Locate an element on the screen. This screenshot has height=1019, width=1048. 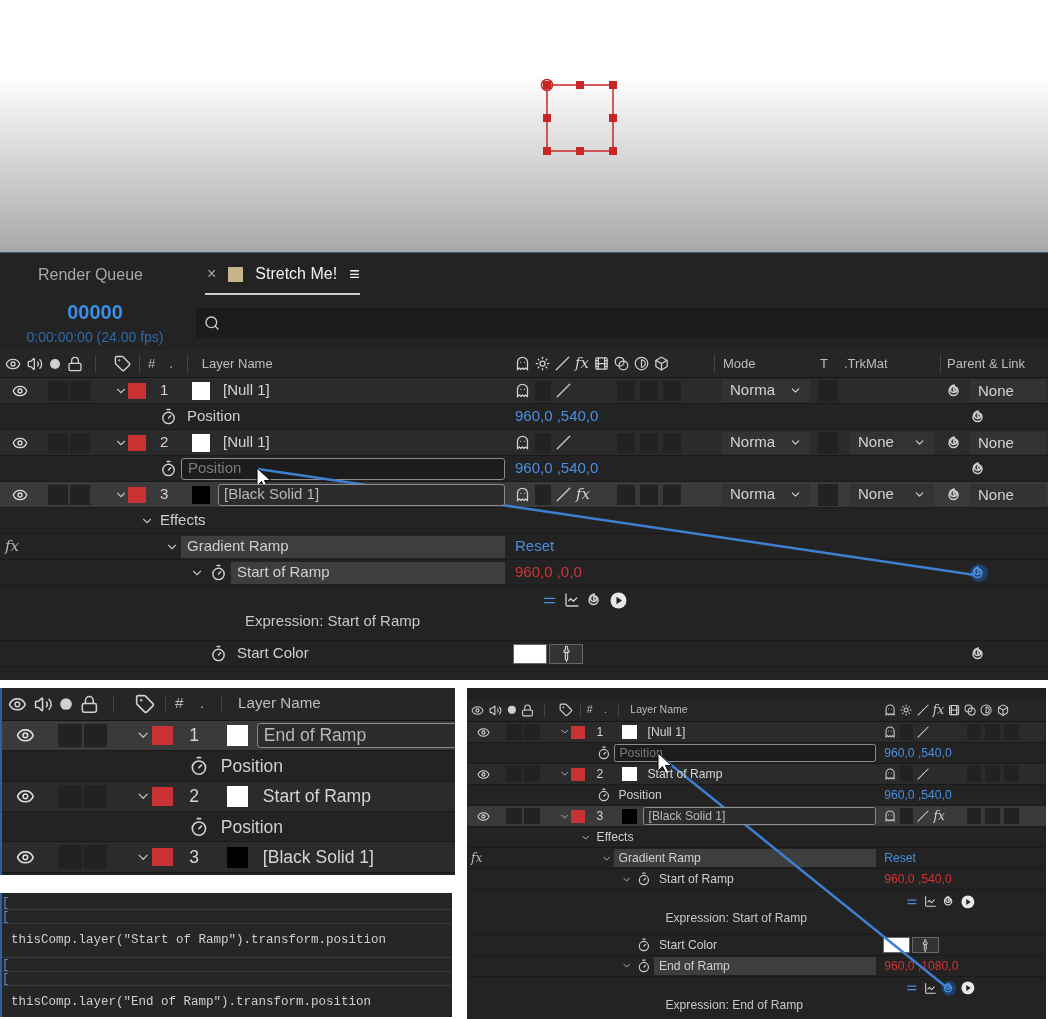
search-field is located at coordinates (622, 322).